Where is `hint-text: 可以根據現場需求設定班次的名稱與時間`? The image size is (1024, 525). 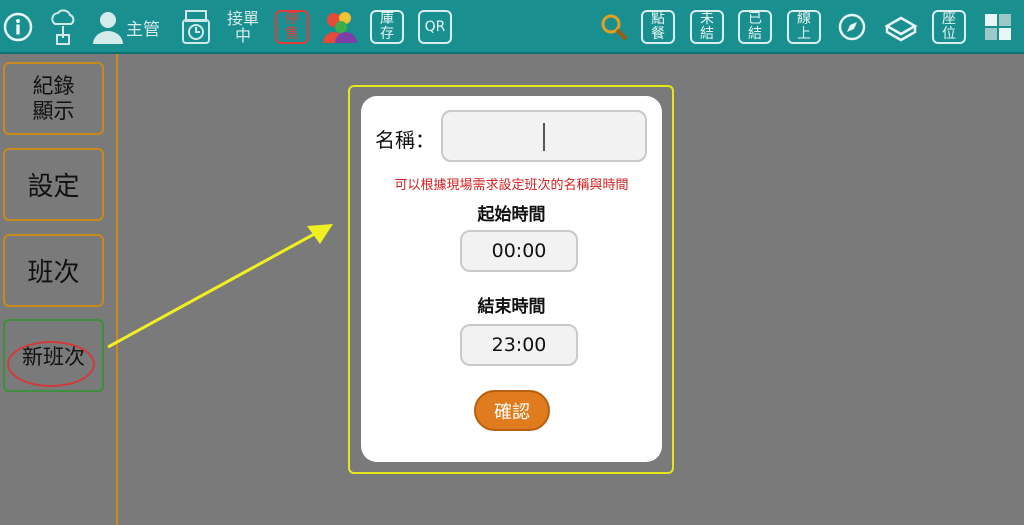
hint-text: 可以根據現場需求設定班次的名稱與時間 is located at coordinates (511, 185).